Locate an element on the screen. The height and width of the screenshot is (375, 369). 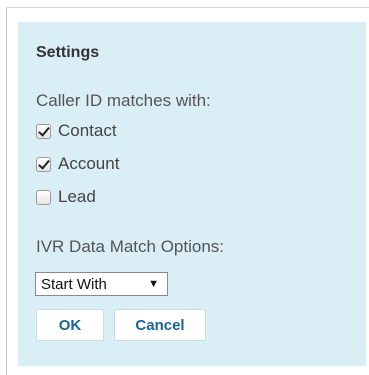
contact-label: Contact is located at coordinates (87, 130).